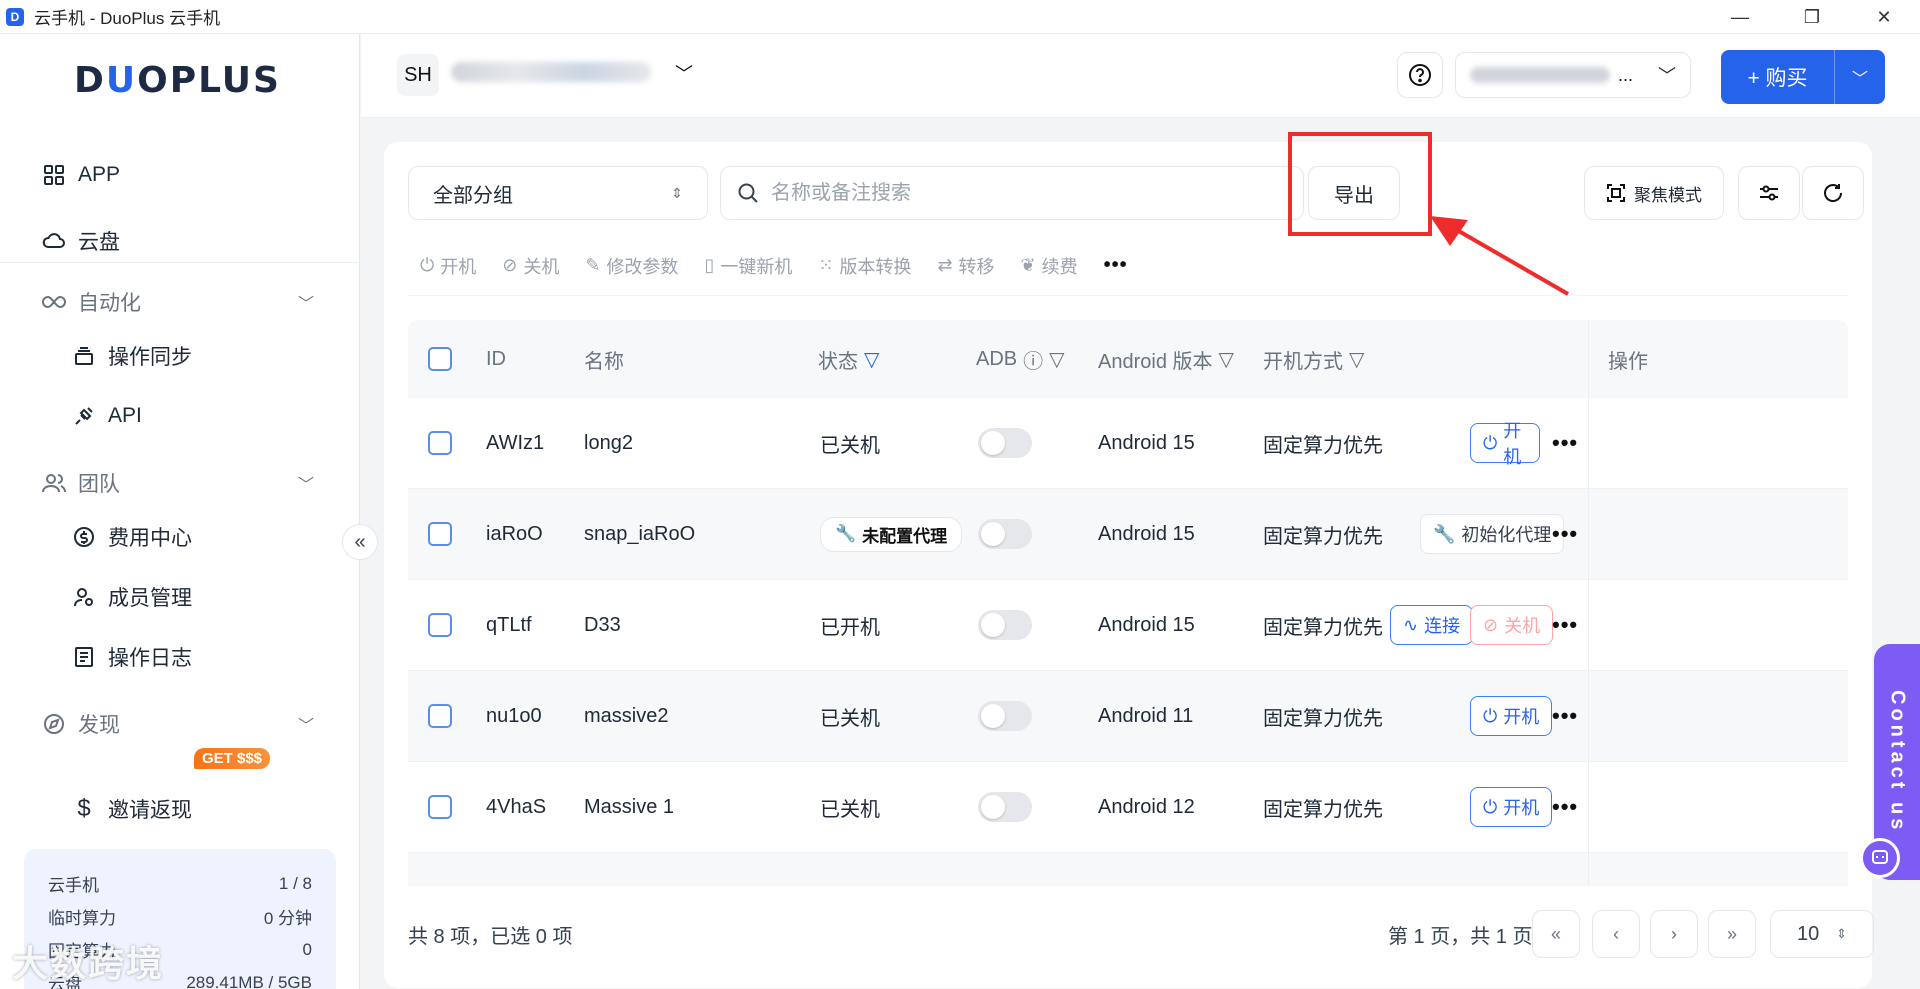 Image resolution: width=1920 pixels, height=989 pixels. Describe the element at coordinates (864, 266) in the screenshot. I see `batch-version-switch-button: ⁙ 版本转换` at that location.